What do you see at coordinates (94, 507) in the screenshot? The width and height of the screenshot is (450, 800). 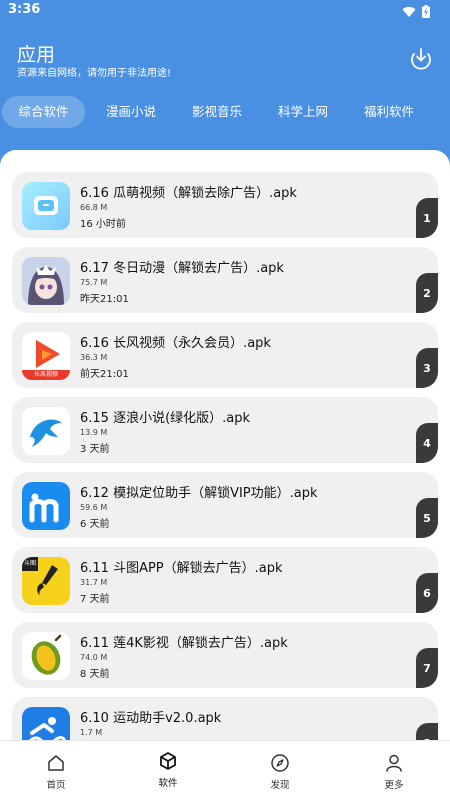 I see `app-size: 59.6 M` at bounding box center [94, 507].